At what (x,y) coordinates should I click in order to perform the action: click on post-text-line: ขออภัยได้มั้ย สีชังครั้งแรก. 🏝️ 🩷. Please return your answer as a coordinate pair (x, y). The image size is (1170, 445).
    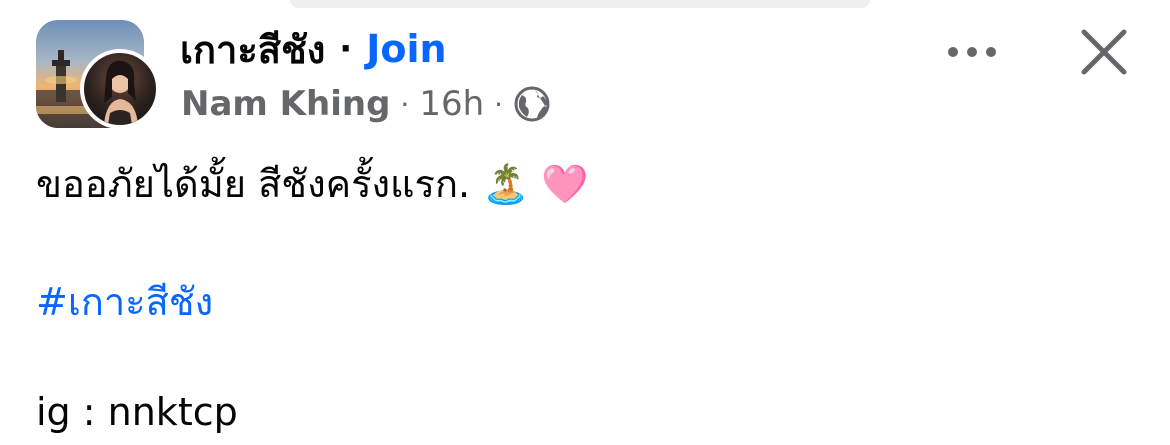
    Looking at the image, I should click on (312, 184).